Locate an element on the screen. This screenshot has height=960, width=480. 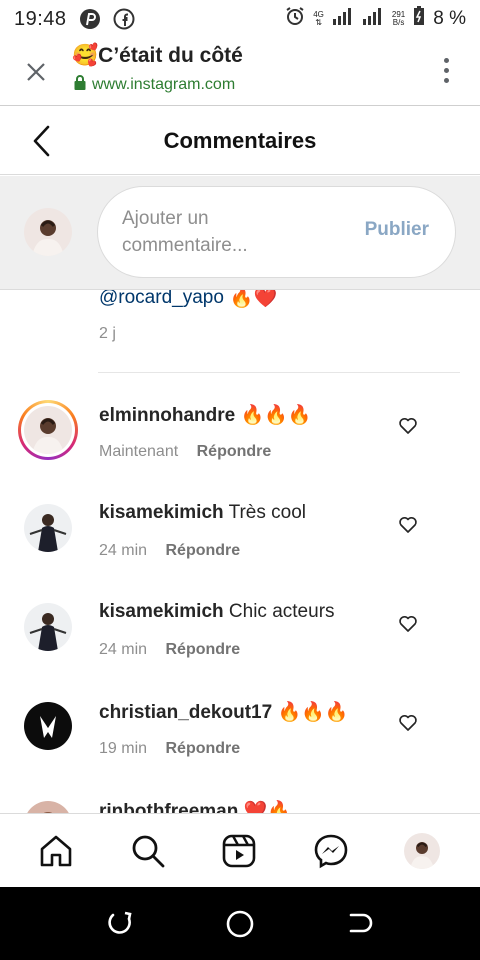
network-type: 4G ⇅ is located at coordinates (318, 18).